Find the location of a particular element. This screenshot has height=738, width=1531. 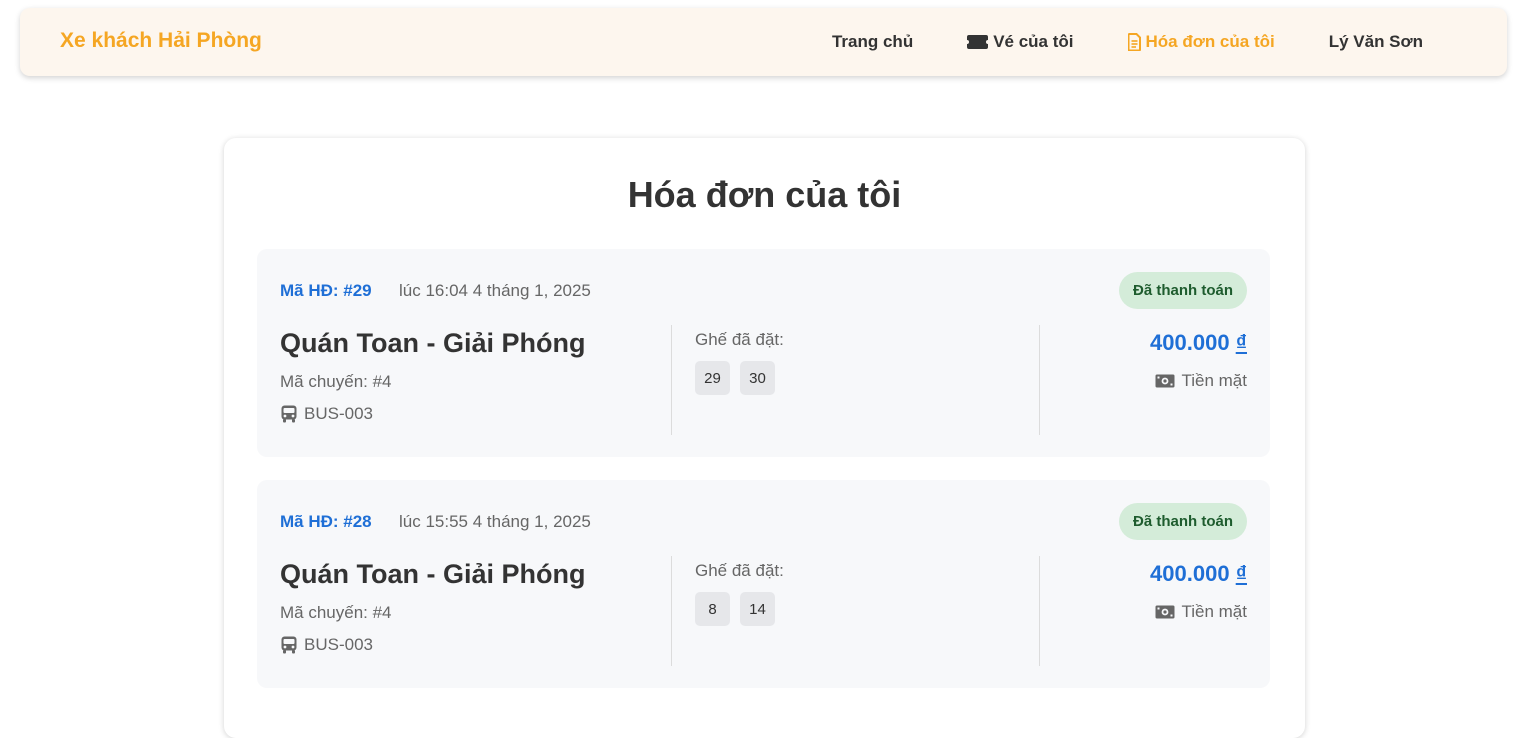

brand-logo-text: Xe khách Hải Phòng is located at coordinates (161, 41).